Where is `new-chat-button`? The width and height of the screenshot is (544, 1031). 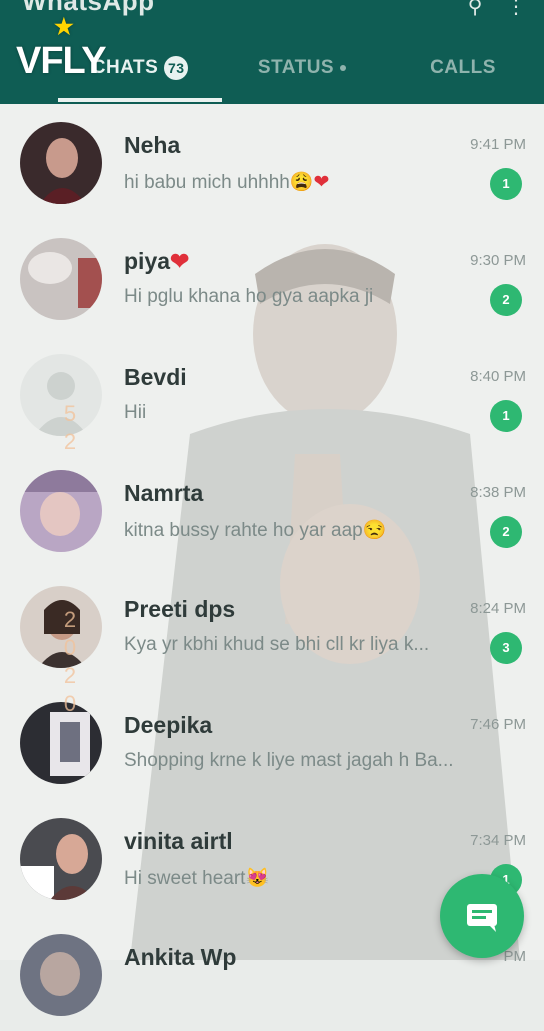
new-chat-button is located at coordinates (482, 916).